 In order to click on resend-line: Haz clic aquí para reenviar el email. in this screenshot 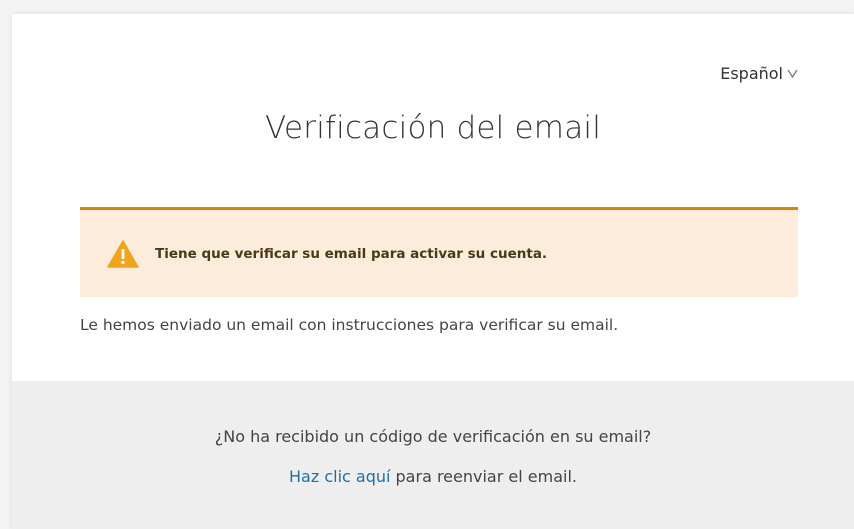, I will do `click(433, 476)`.